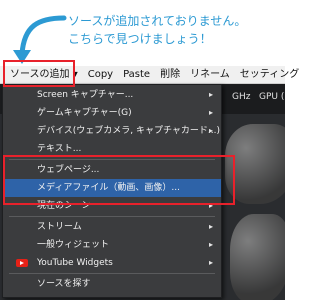 Image resolution: width=320 pixels, height=300 pixels. What do you see at coordinates (157, 30) in the screenshot?
I see `tip-text: ソースが追加されておりません。 こちらで見つけましょう！` at bounding box center [157, 30].